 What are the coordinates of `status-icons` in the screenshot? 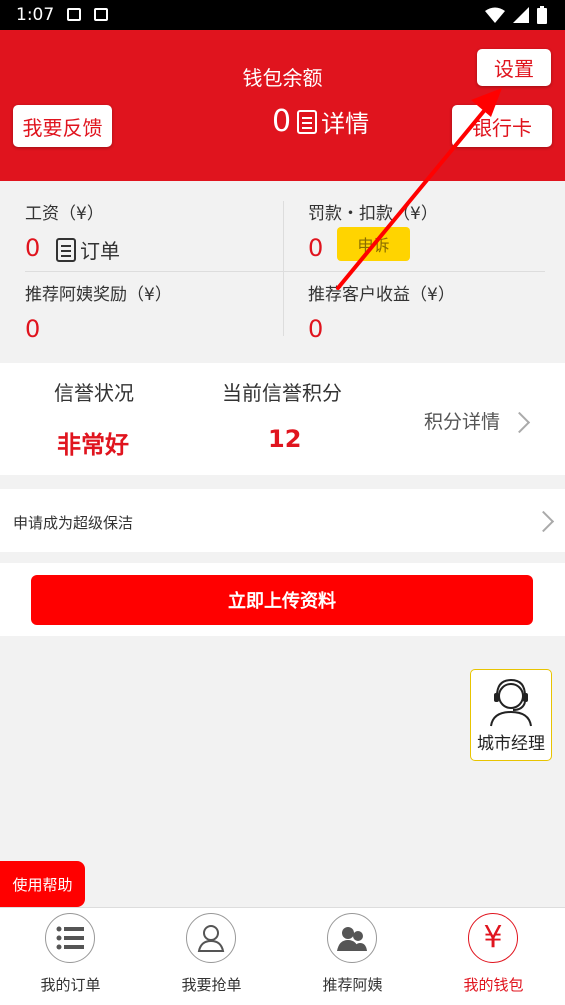 It's located at (516, 15).